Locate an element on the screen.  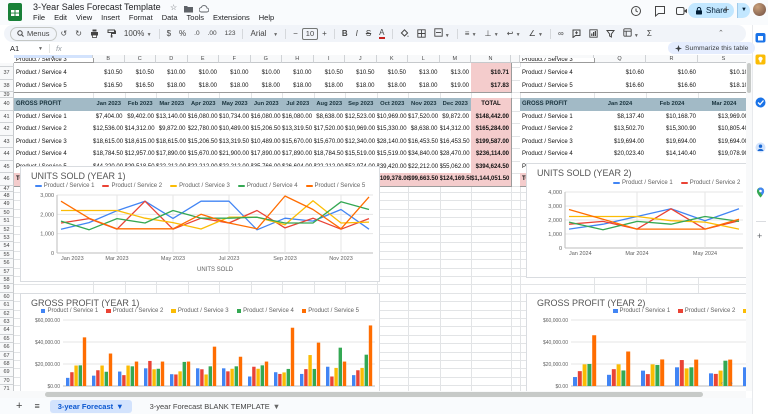
format-currency-button: $ is located at coordinates (169, 33).